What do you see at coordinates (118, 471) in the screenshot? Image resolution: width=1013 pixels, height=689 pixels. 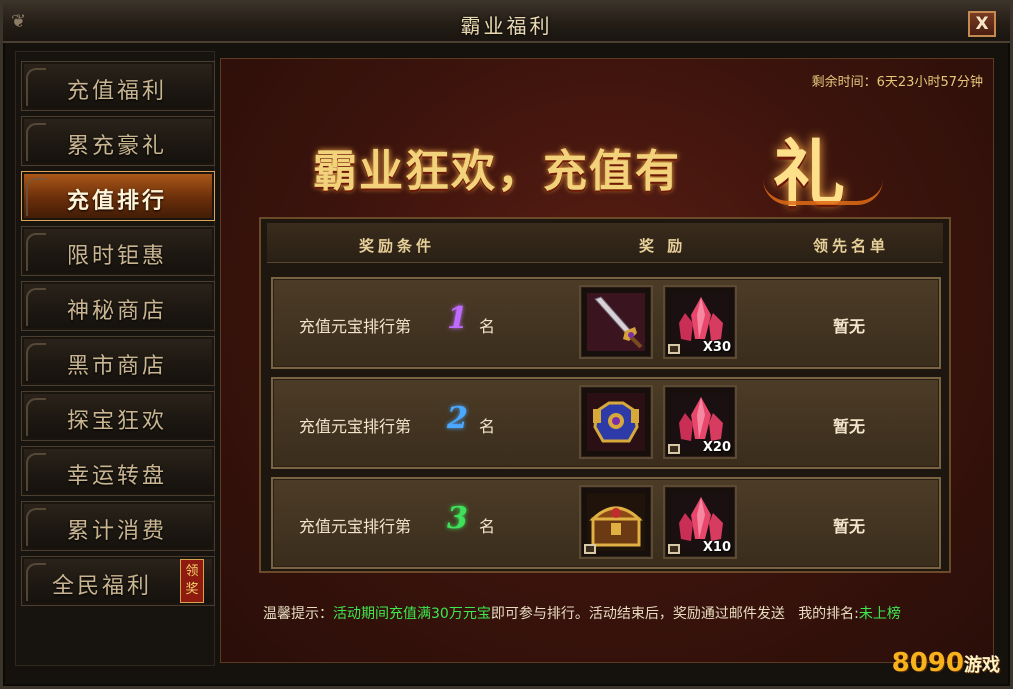 I see `sidebar-item-lucky-wheel: 幸运转盘` at bounding box center [118, 471].